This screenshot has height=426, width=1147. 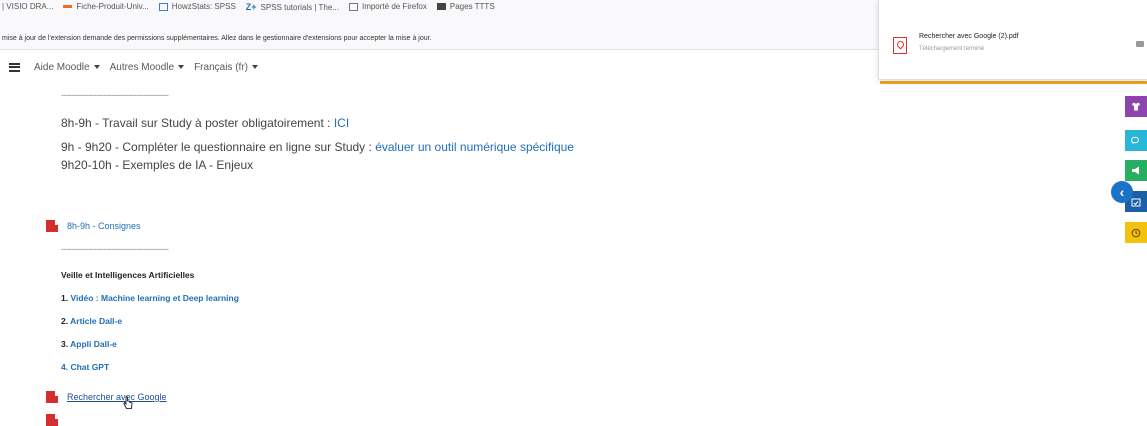 What do you see at coordinates (163, 6) in the screenshot?
I see `chart-icon` at bounding box center [163, 6].